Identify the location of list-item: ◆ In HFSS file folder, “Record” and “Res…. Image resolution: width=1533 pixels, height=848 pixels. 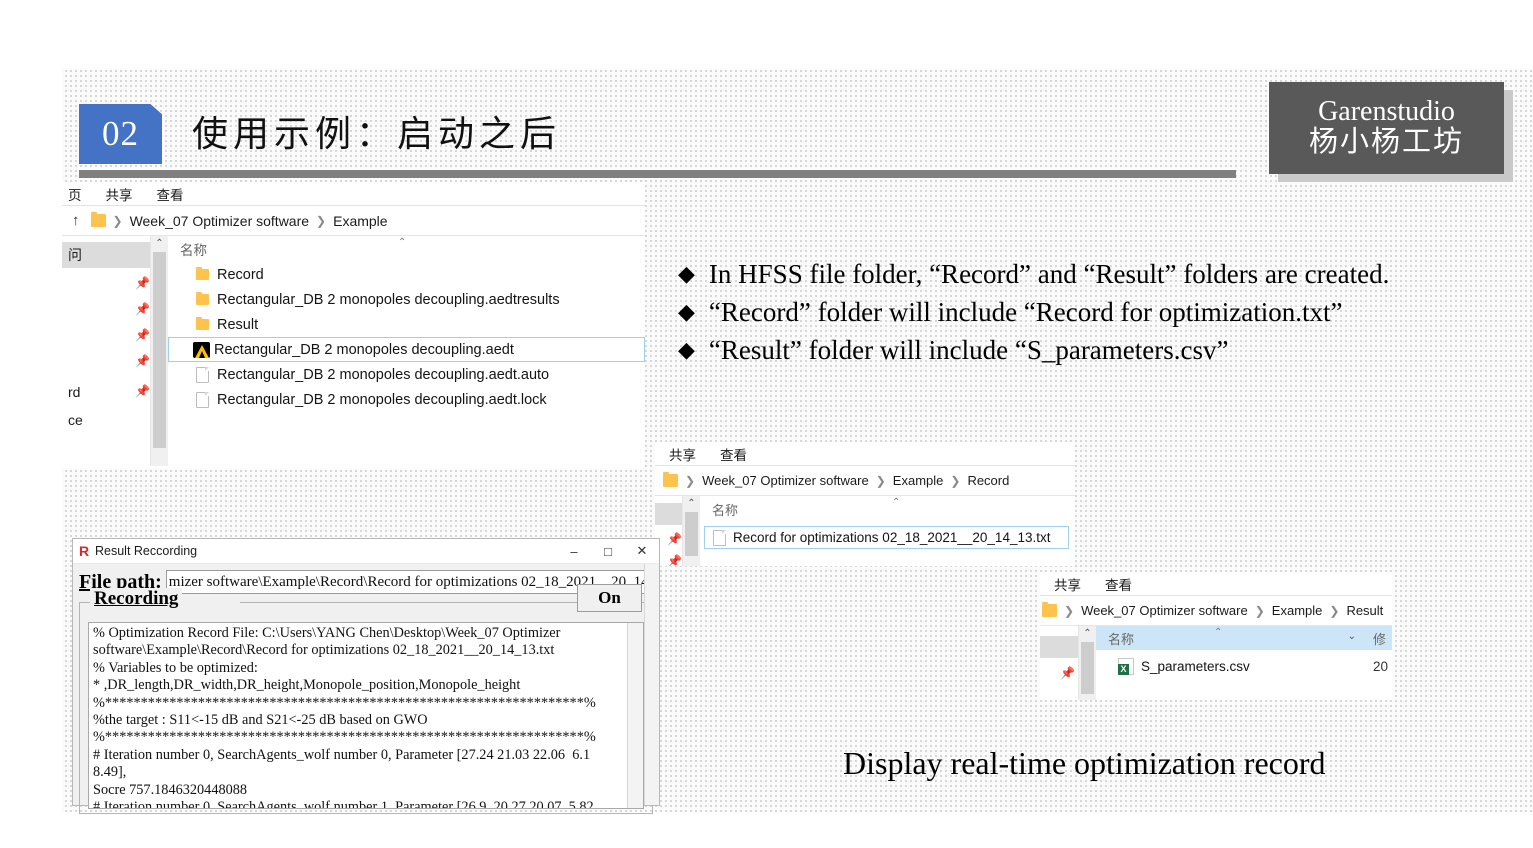
(1093, 274).